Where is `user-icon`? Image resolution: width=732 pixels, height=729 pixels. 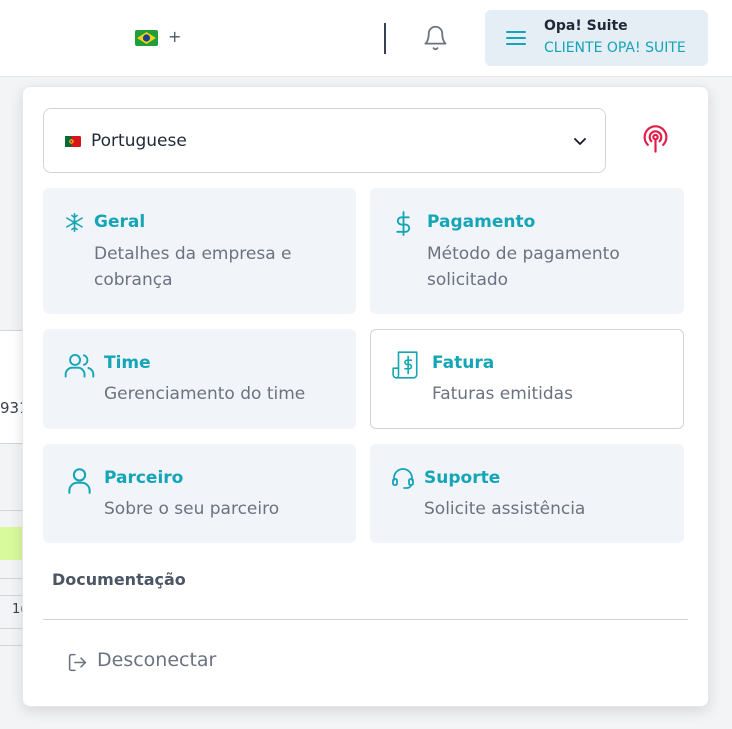
user-icon is located at coordinates (79, 481).